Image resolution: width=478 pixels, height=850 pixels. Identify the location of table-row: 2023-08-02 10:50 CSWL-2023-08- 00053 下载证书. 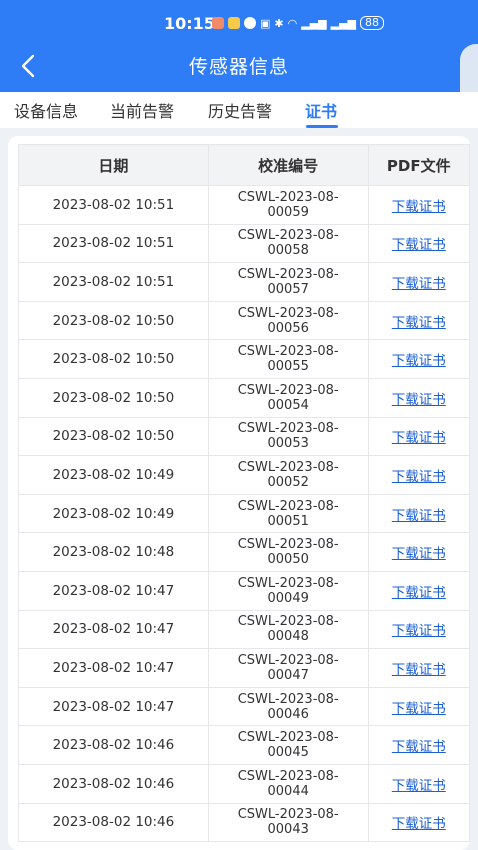
(244, 436).